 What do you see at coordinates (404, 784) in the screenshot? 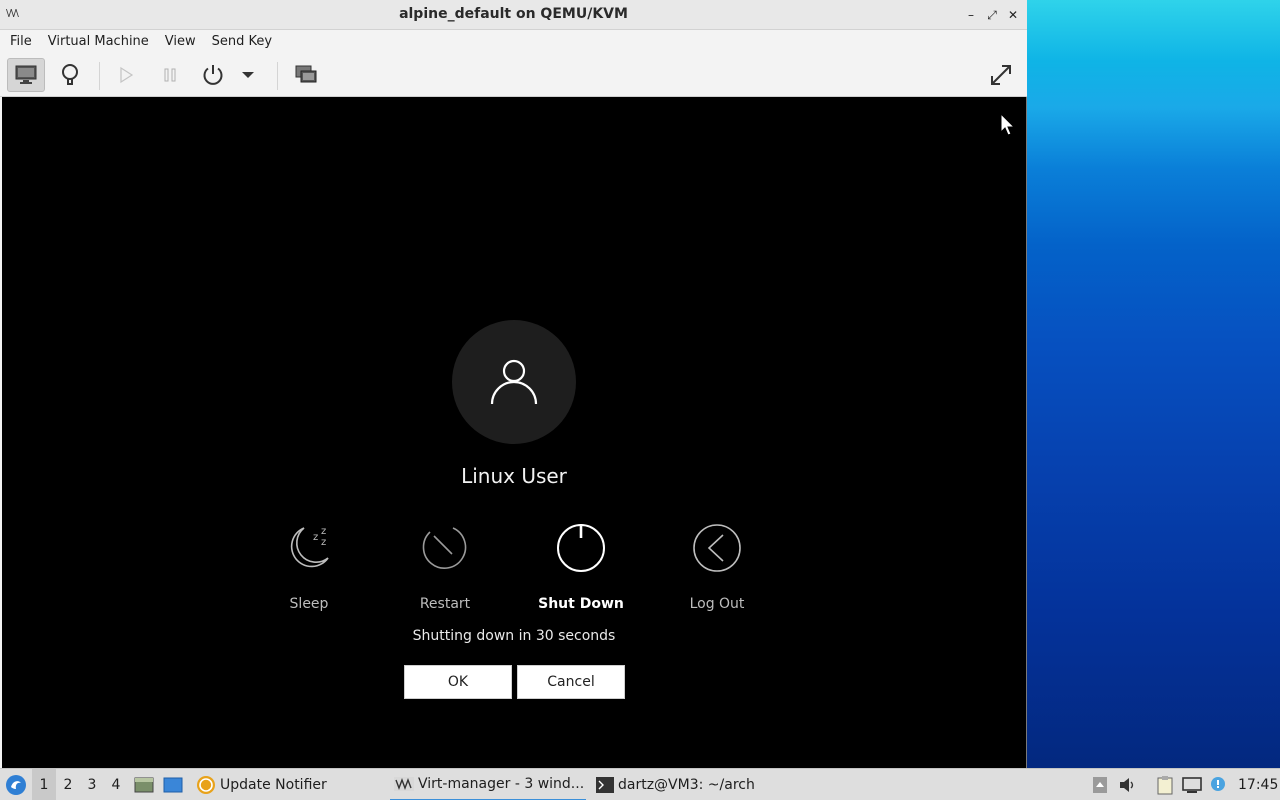
I see `virt-manager-icon` at bounding box center [404, 784].